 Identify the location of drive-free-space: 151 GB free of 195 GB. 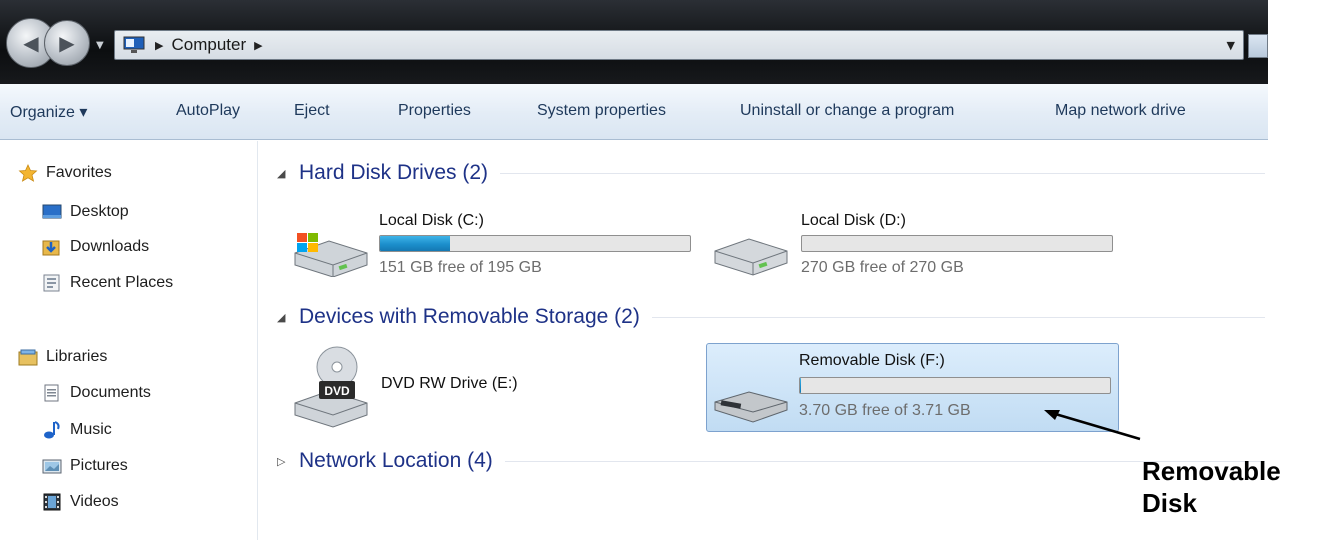
(460, 267).